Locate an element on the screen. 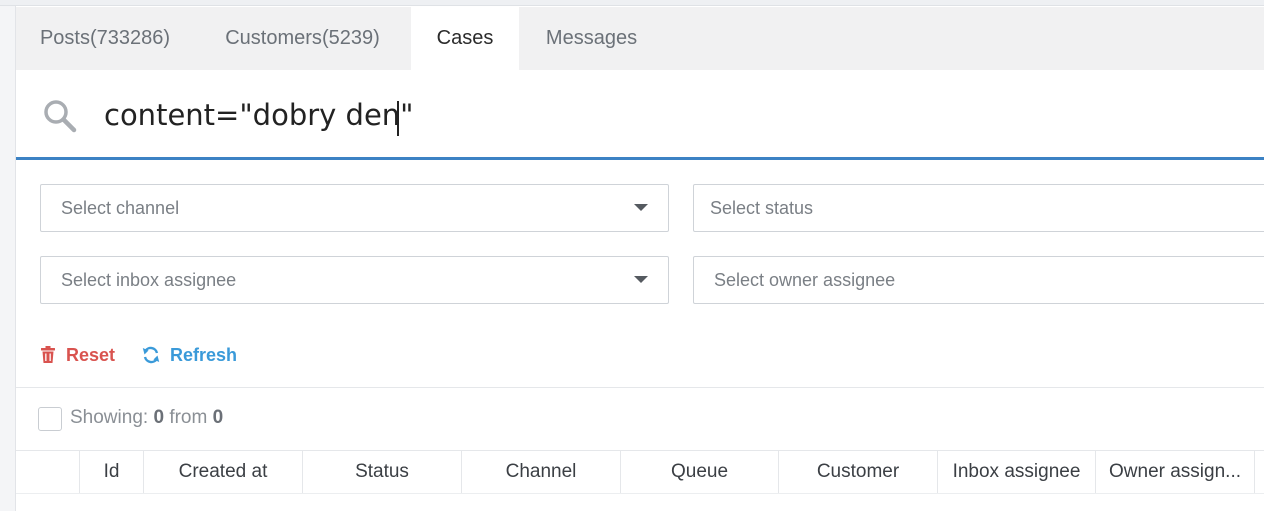  select-all-checkbox is located at coordinates (50, 419).